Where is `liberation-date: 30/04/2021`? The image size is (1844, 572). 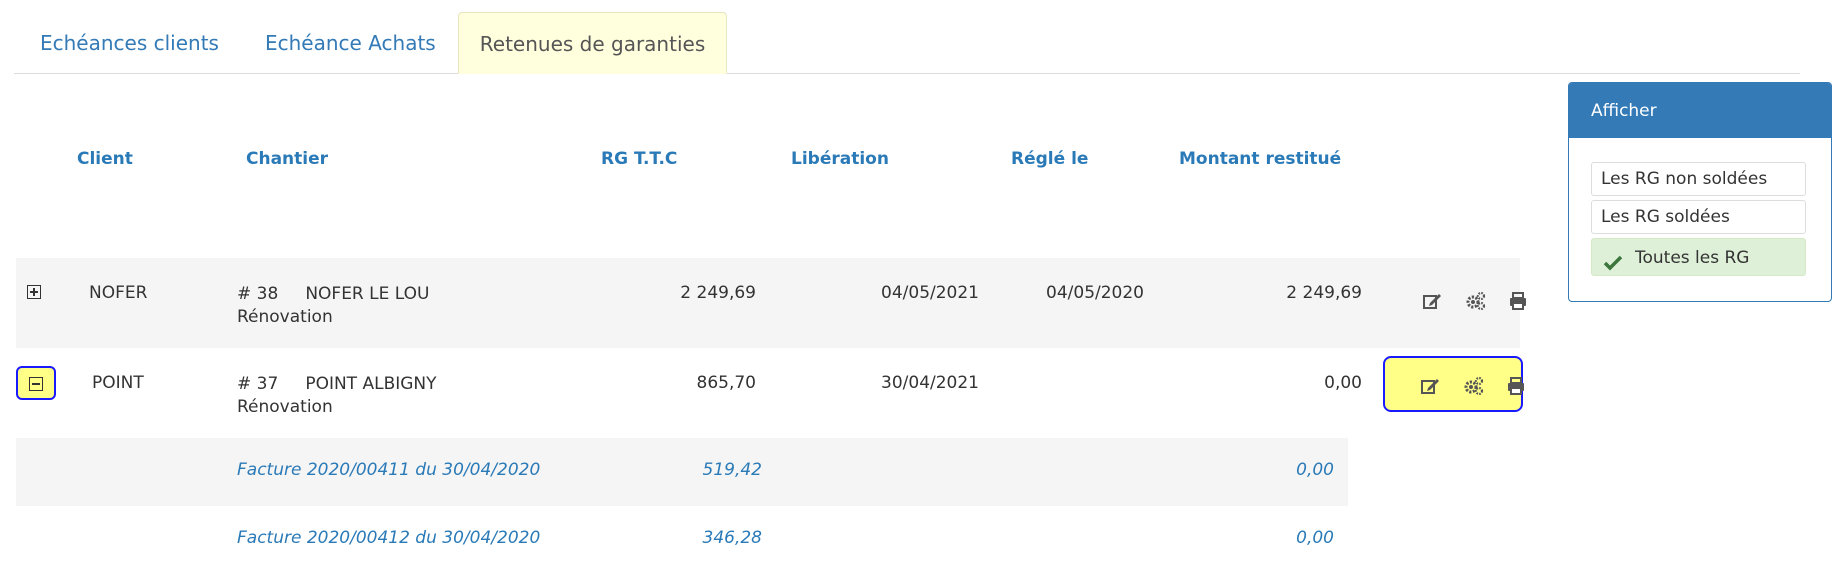 liberation-date: 30/04/2021 is located at coordinates (930, 383).